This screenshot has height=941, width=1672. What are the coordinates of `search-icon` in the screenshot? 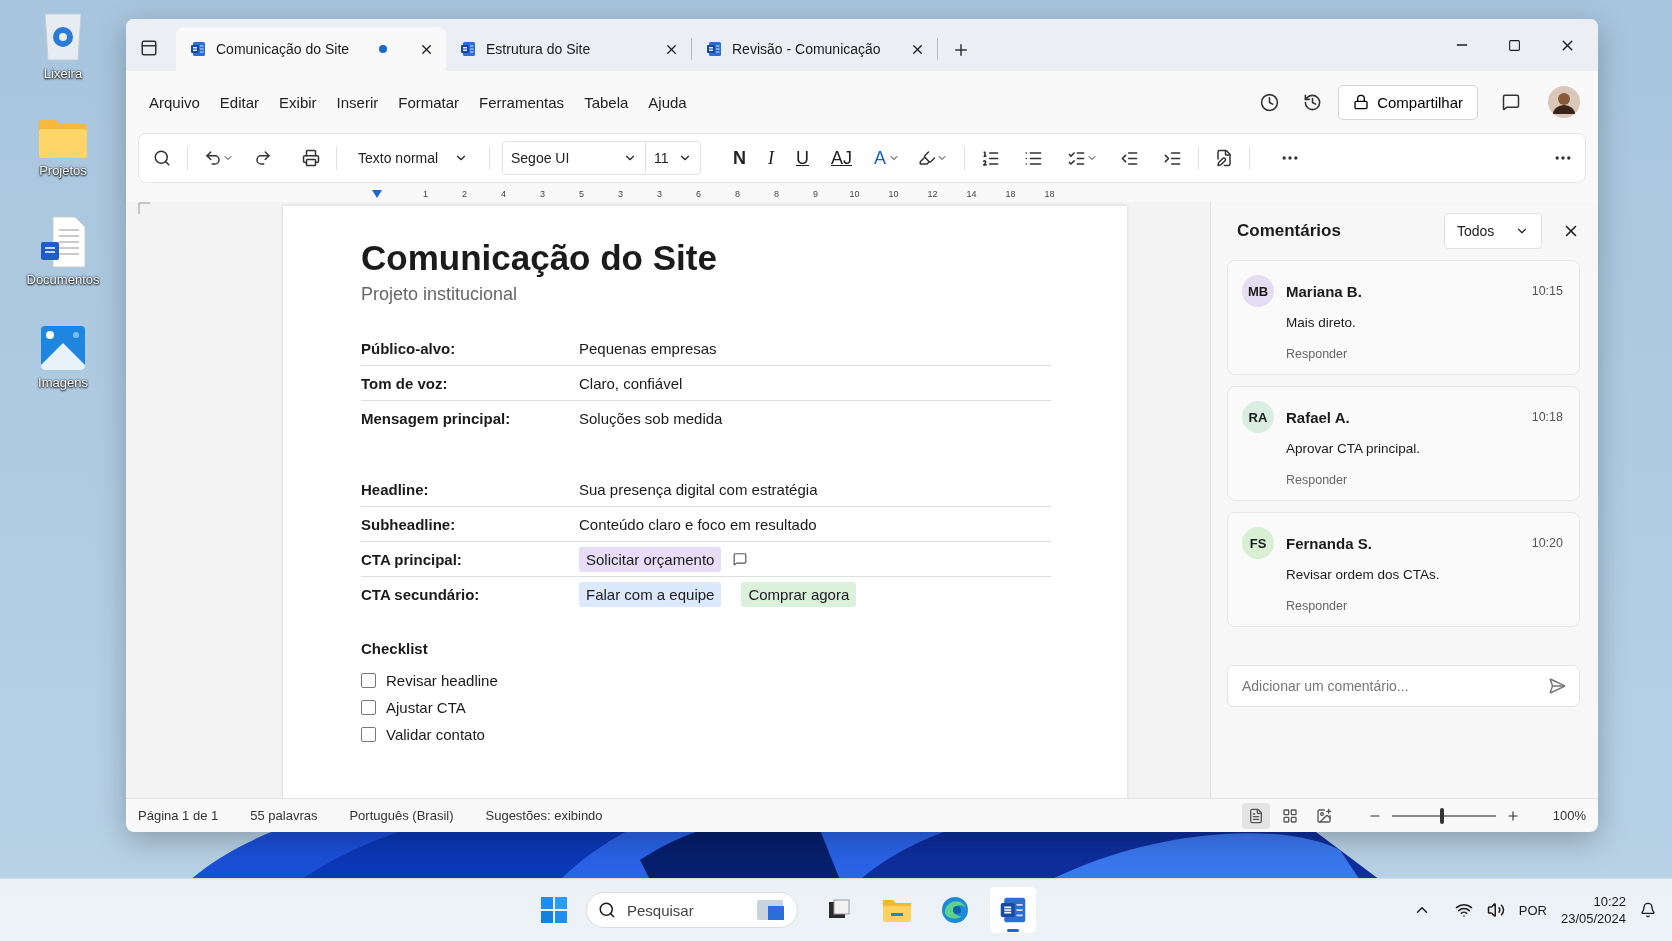 It's located at (607, 910).